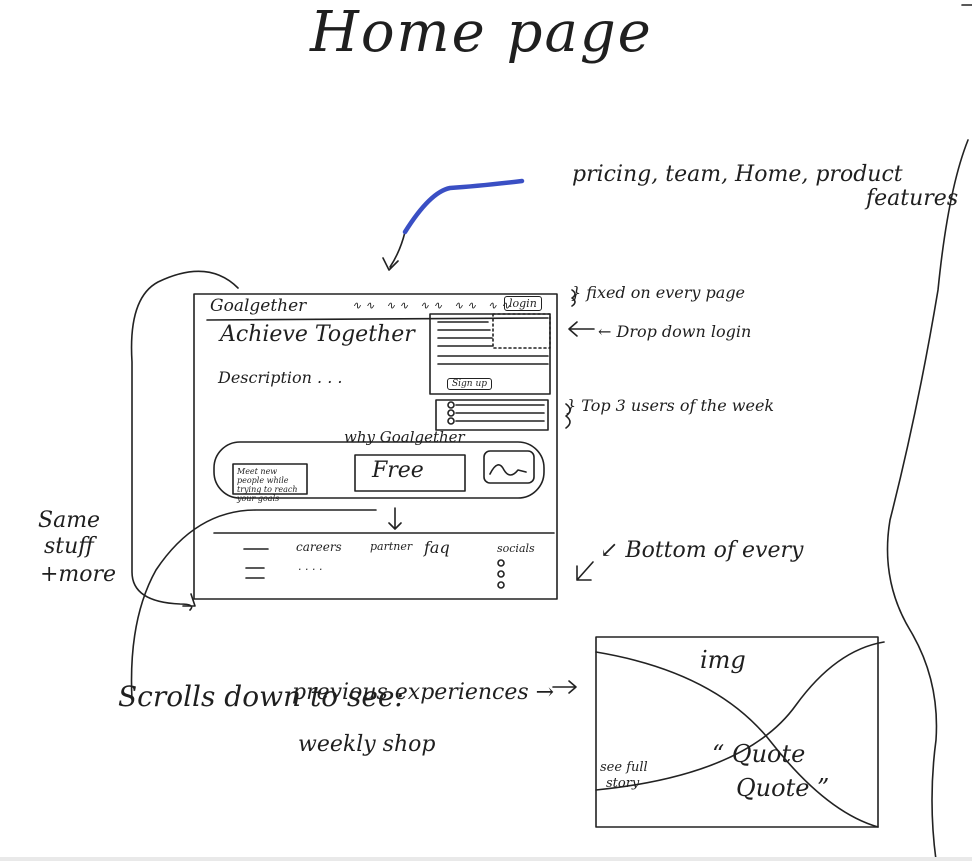 The image size is (972, 861). I want to click on feature-free: Free, so click(398, 470).